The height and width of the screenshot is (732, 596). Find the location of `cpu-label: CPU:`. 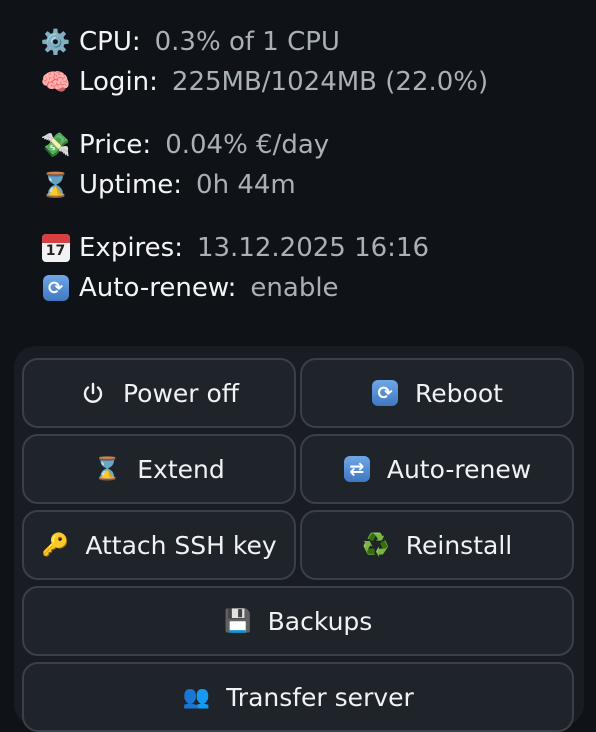

cpu-label: CPU: is located at coordinates (110, 42).